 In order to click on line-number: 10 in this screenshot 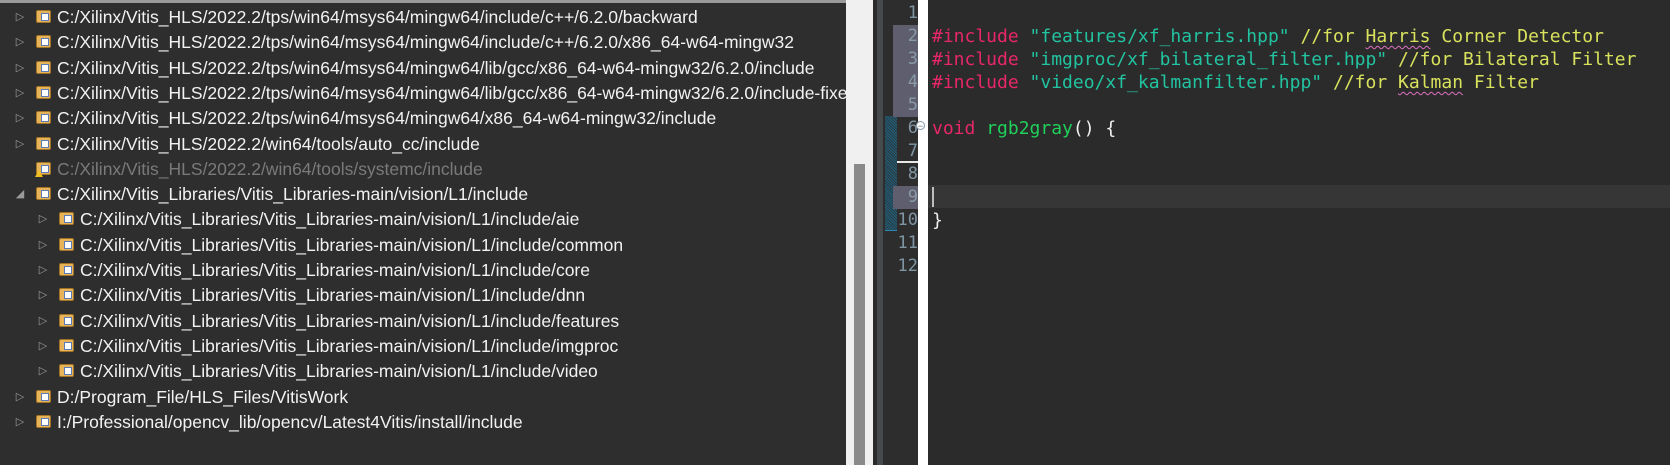, I will do `click(907, 220)`.